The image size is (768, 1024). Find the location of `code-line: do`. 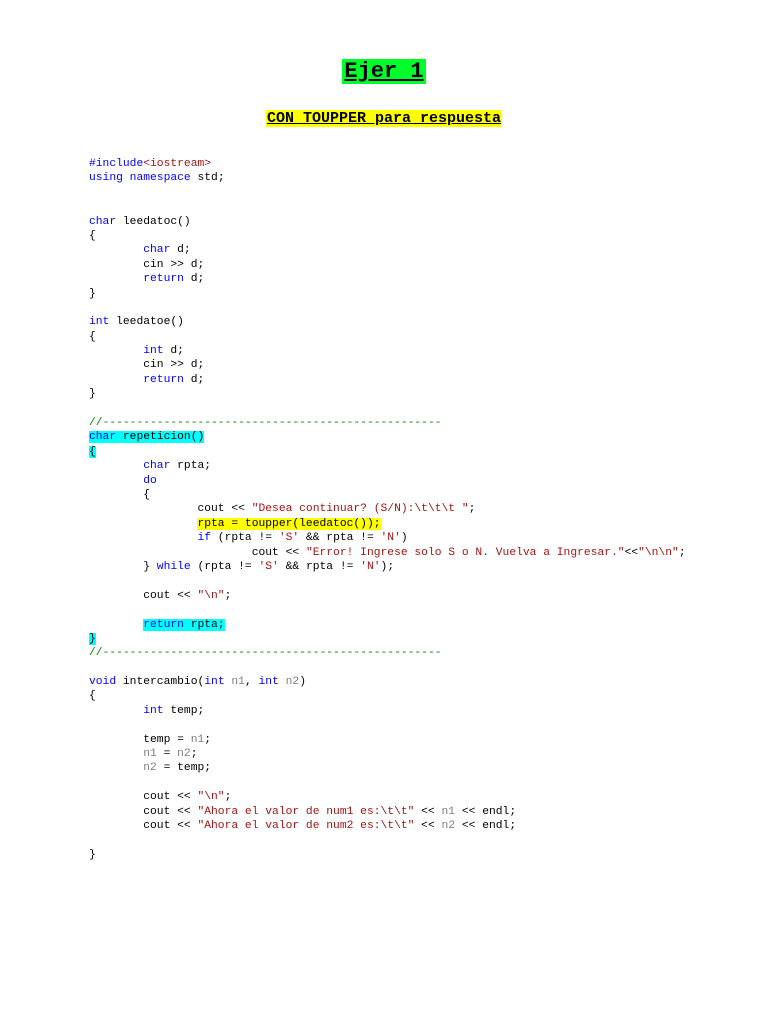

code-line: do is located at coordinates (387, 481).